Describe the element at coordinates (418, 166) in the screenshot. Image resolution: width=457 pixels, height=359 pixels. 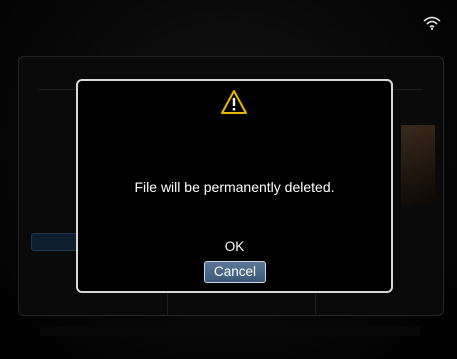
I see `background-photo-thumbnail` at that location.